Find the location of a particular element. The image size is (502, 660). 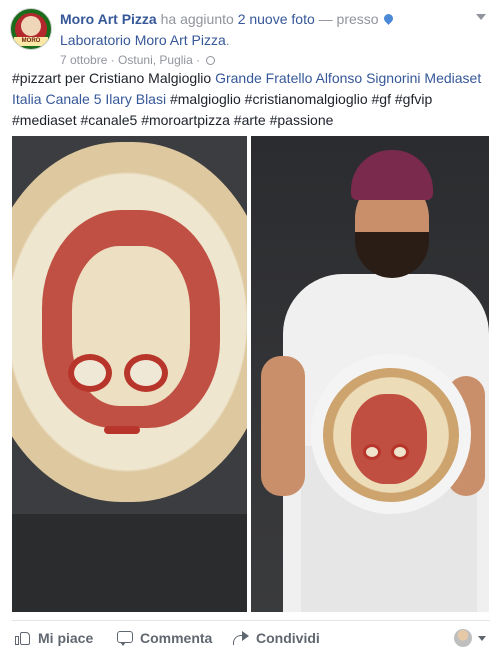

place-link: Ostuni, Puglia is located at coordinates (155, 60).